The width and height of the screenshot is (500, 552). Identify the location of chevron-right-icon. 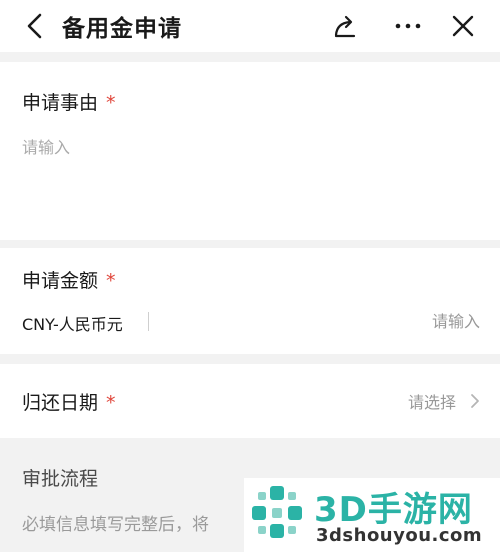
(475, 401).